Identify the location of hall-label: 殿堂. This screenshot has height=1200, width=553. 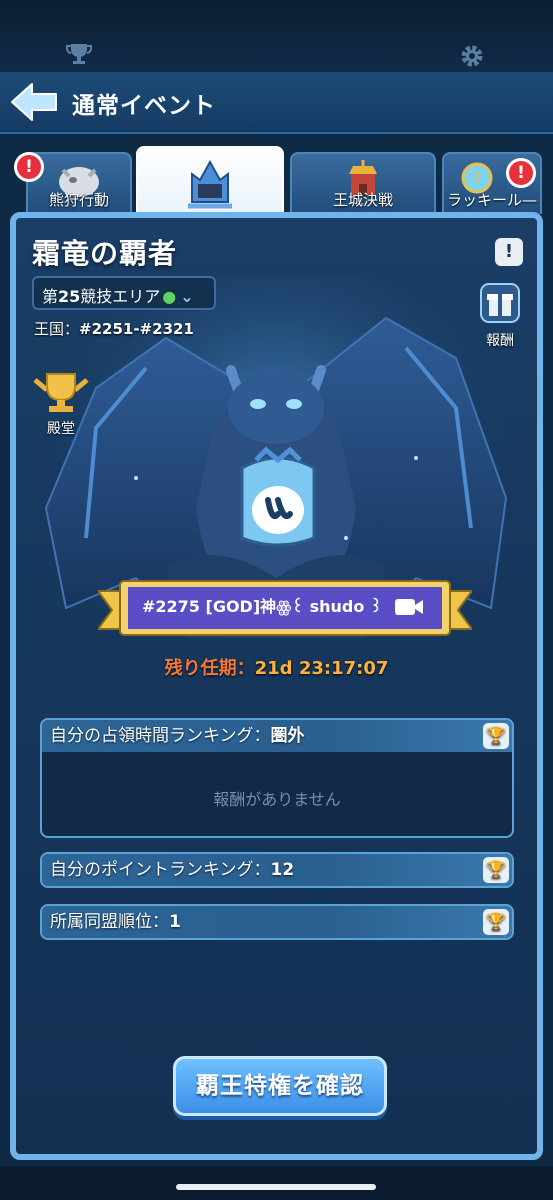
(61, 429).